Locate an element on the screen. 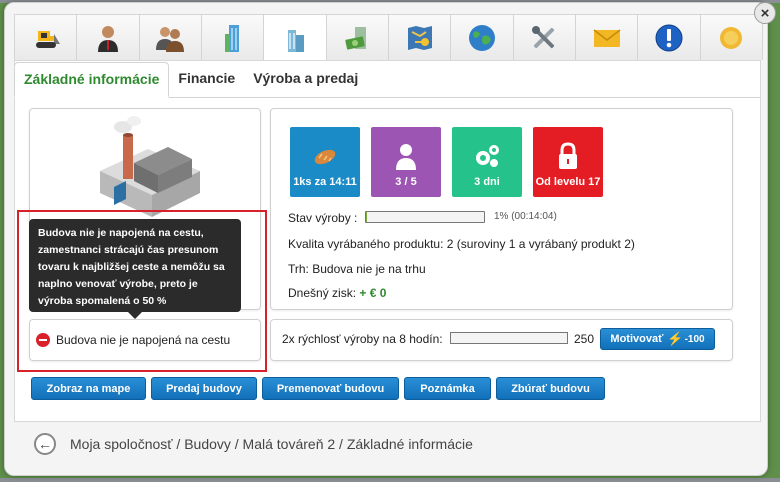  production-status-label: Stav výroby : is located at coordinates (323, 218).